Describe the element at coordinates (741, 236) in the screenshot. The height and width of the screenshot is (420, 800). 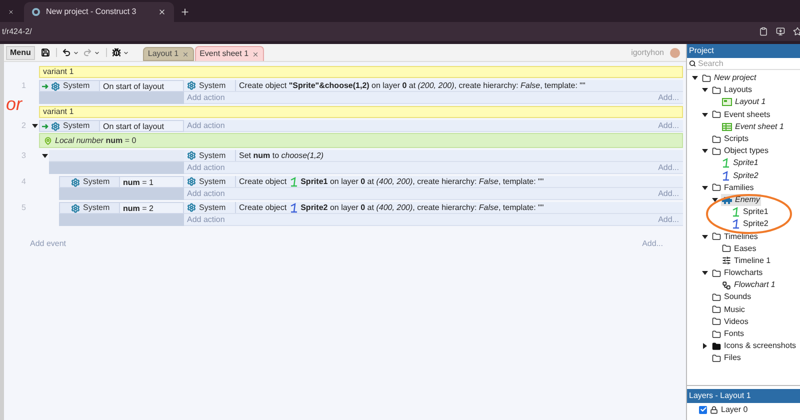
I see `tree-label: Timelines` at that location.